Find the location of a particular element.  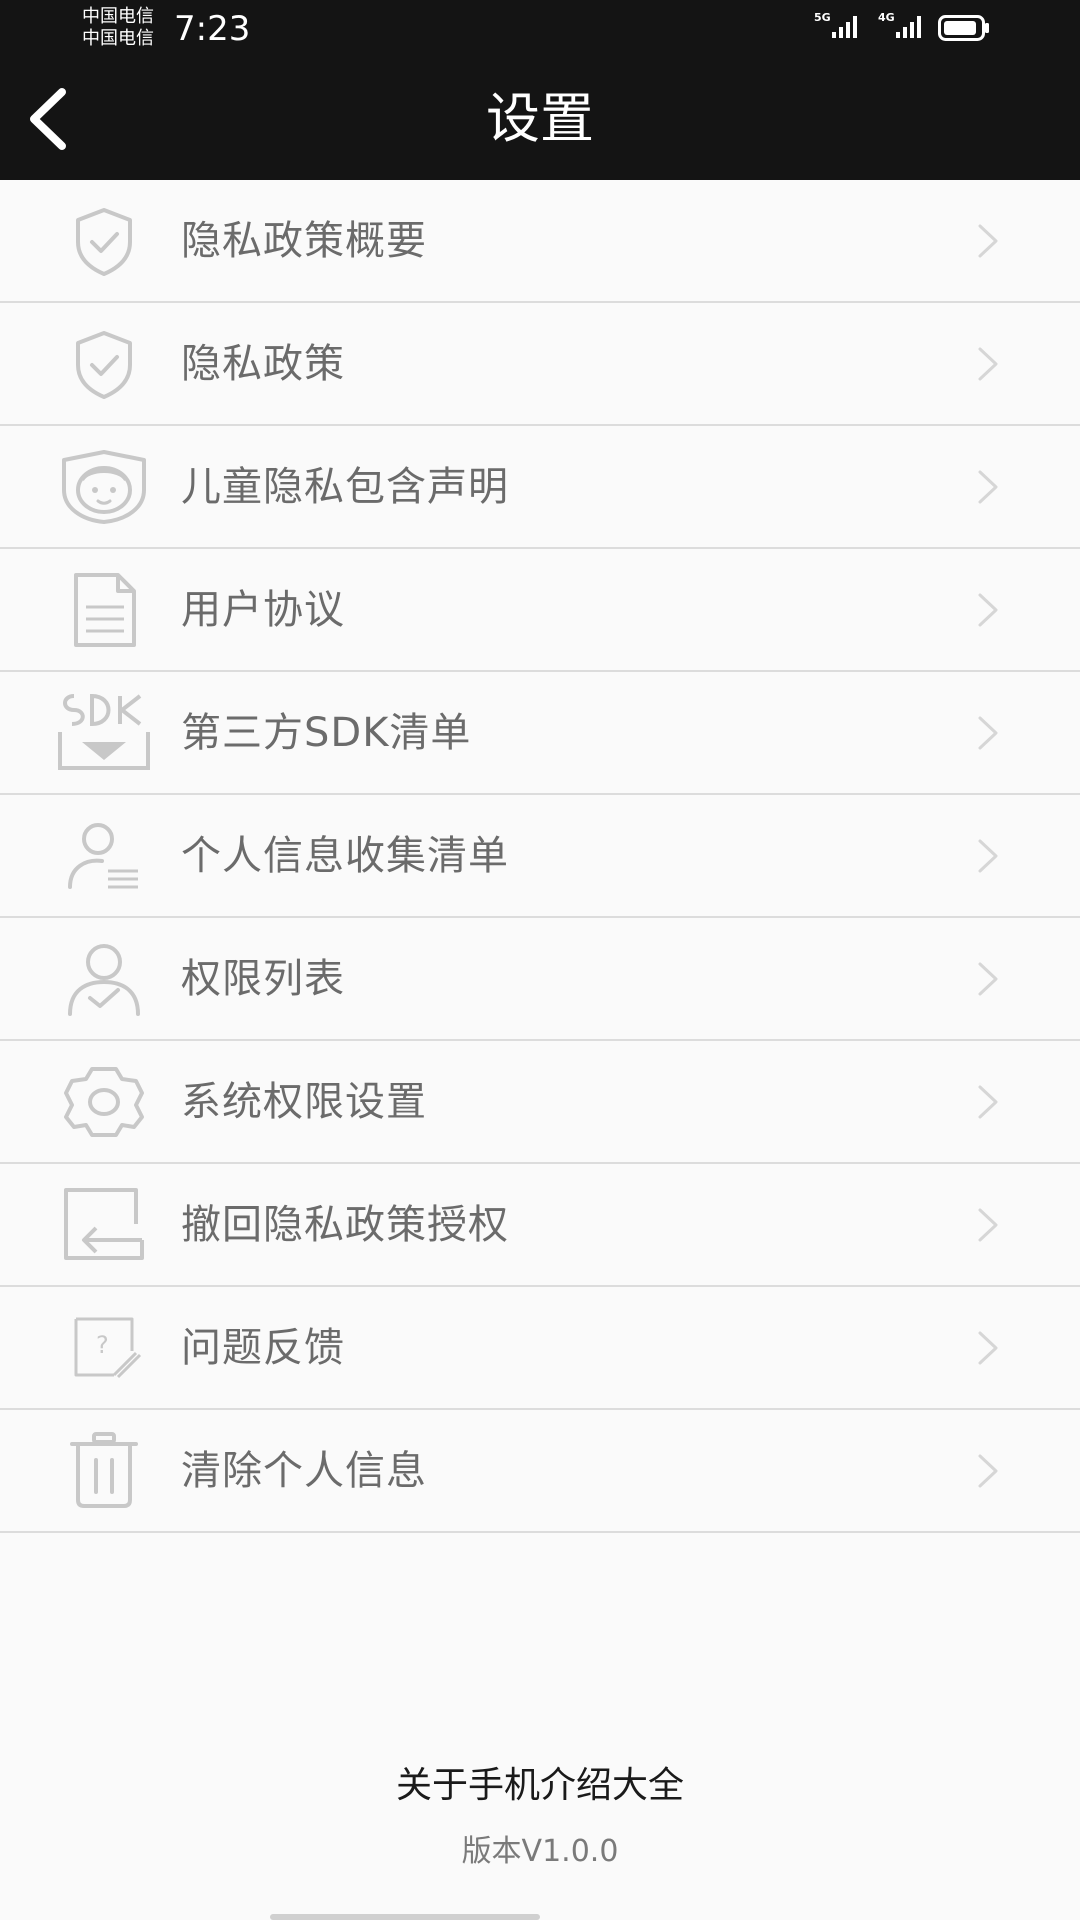

status-bar: 中国电信 中国电信 7:23 5G 4G is located at coordinates (540, 29).